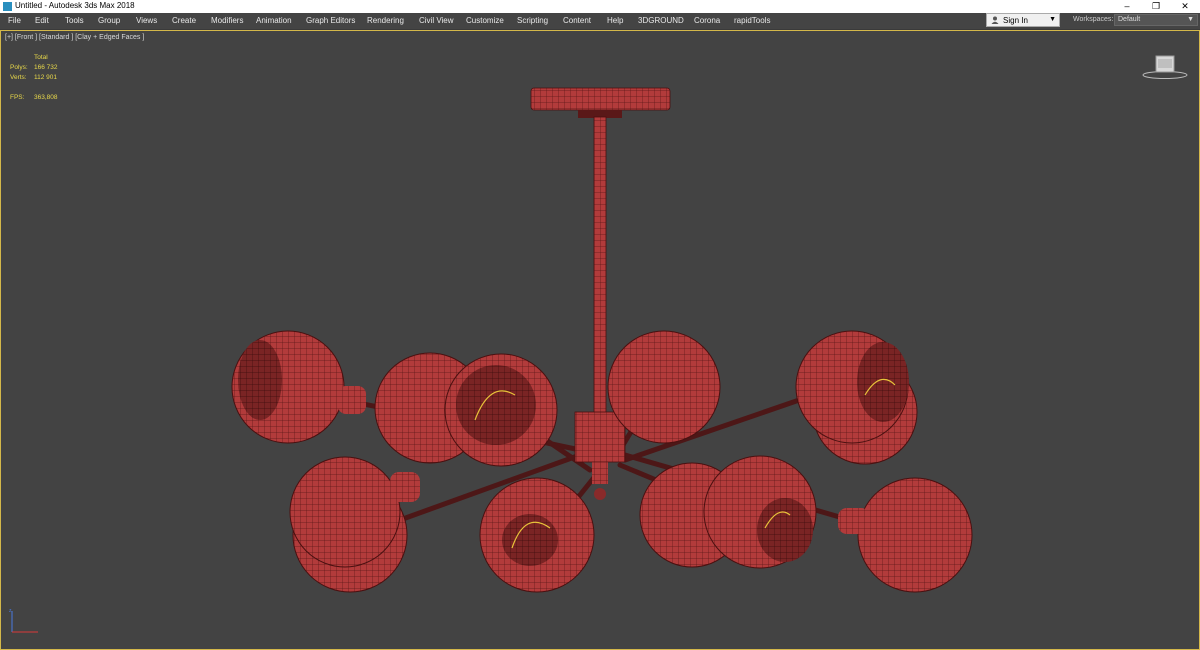 The height and width of the screenshot is (650, 1200). I want to click on ceiling-canopy, so click(600, 102).